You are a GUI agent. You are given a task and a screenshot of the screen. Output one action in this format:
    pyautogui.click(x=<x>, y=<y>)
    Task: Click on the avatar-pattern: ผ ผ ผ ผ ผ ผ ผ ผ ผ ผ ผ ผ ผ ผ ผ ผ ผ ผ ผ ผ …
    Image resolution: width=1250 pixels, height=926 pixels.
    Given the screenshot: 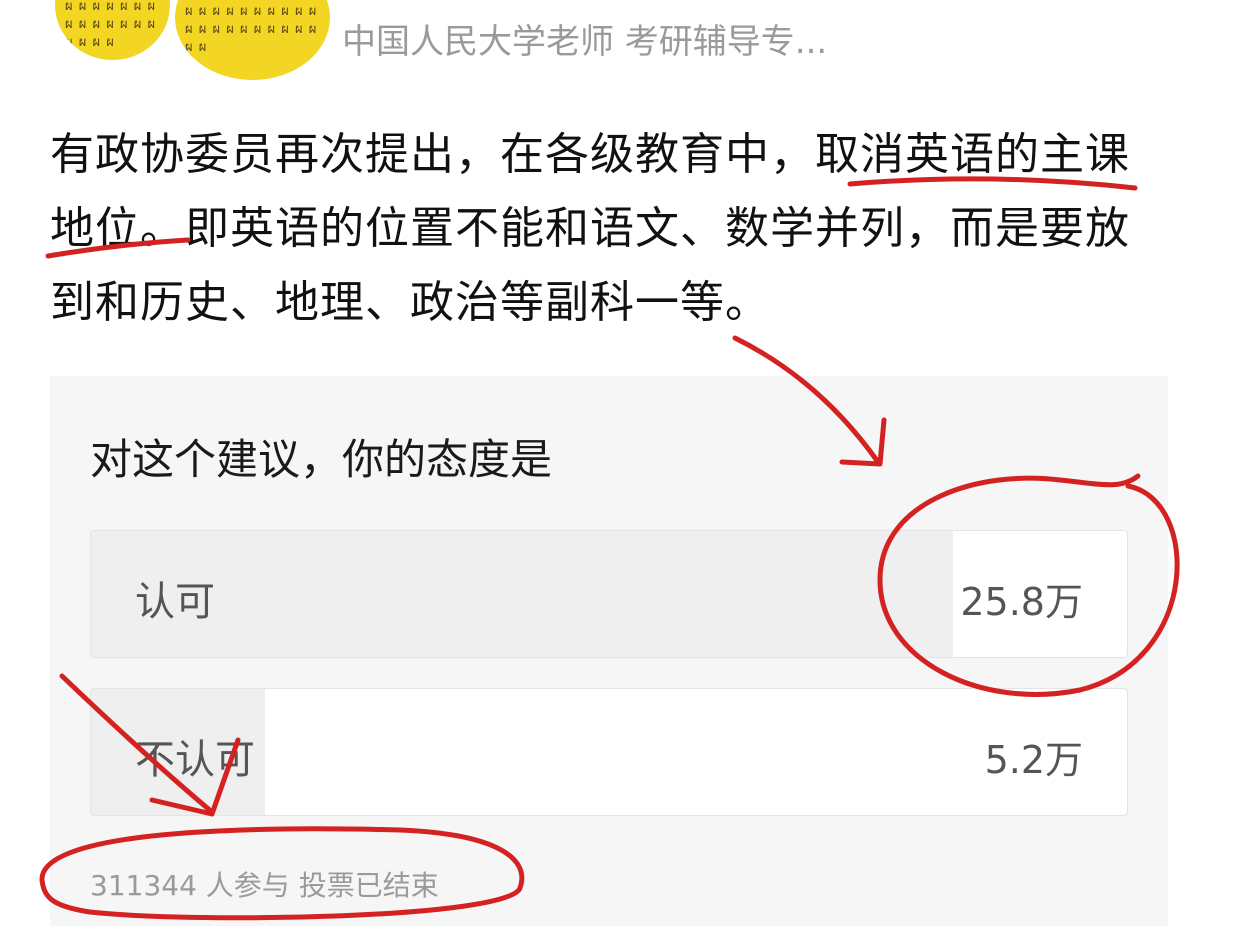 What is the action you would take?
    pyautogui.click(x=251, y=29)
    